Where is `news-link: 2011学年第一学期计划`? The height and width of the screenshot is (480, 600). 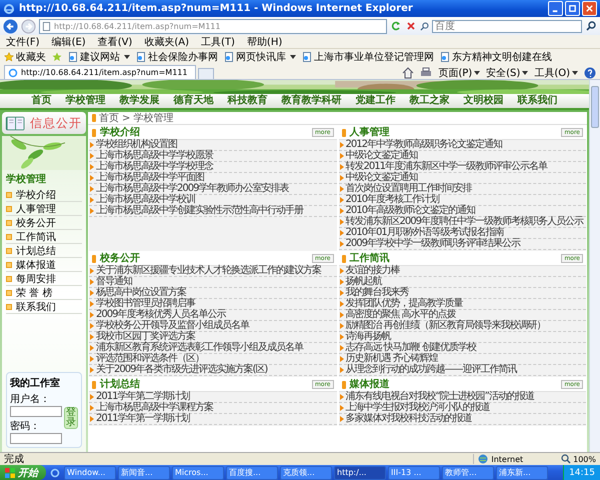 news-link: 2011学年第一学期计划 is located at coordinates (143, 419).